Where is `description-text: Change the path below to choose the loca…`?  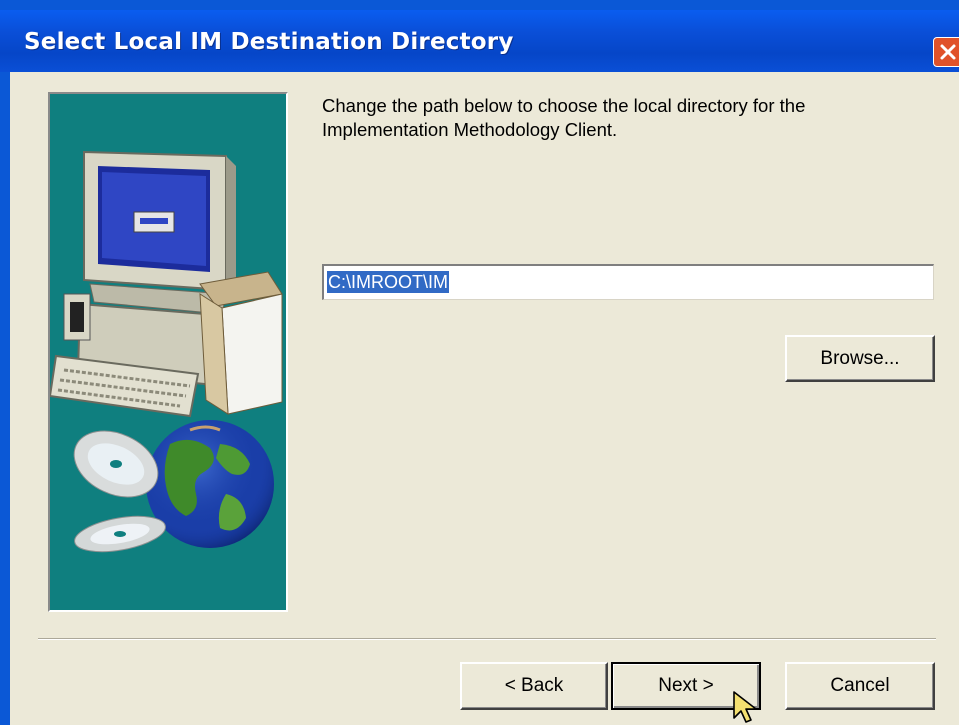
description-text: Change the path below to choose the loca… is located at coordinates (564, 117).